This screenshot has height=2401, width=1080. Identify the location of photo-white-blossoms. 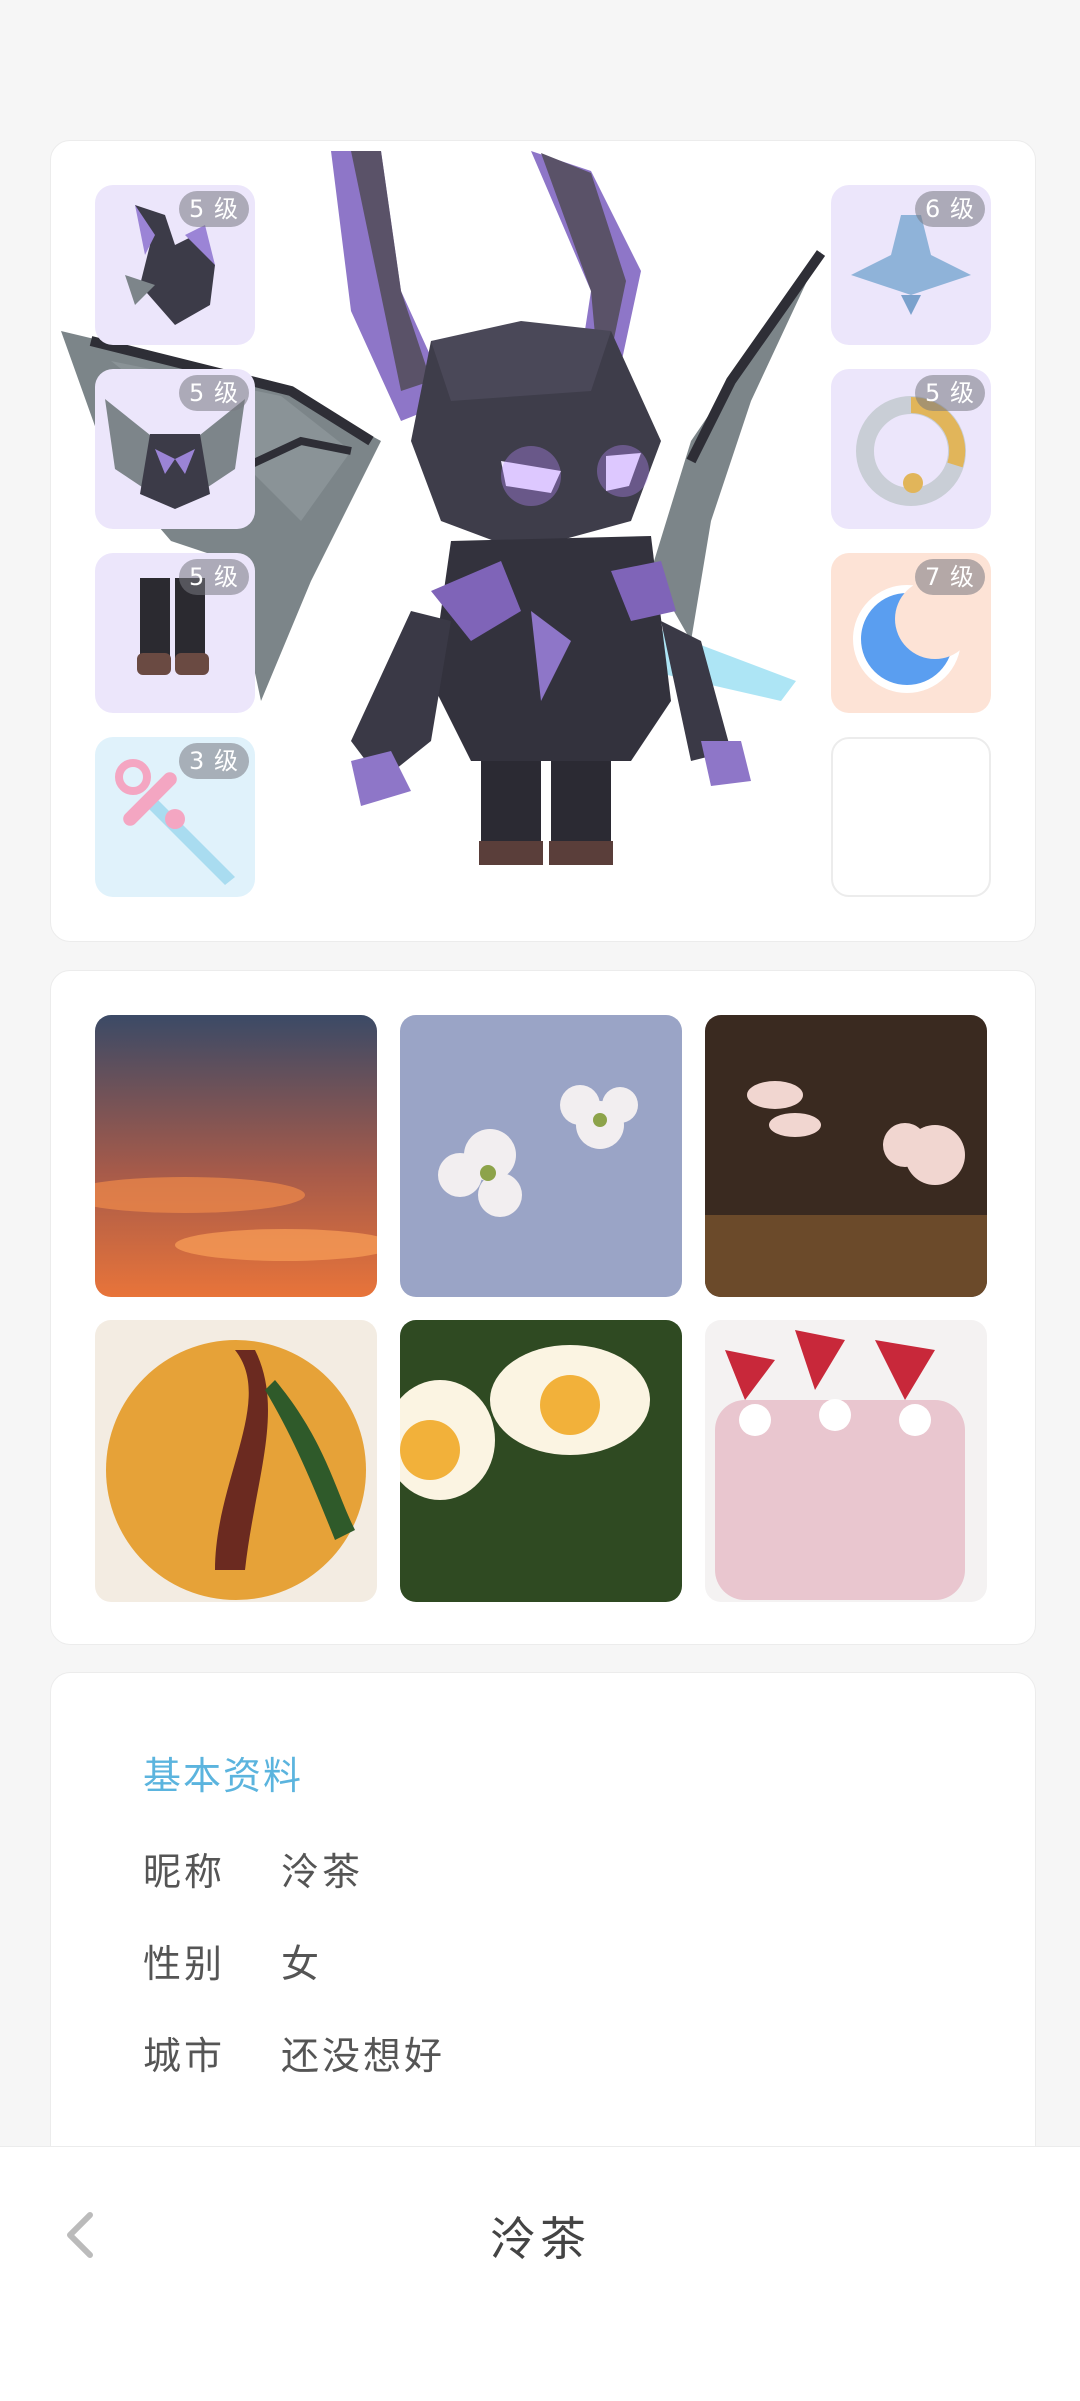
(541, 1156).